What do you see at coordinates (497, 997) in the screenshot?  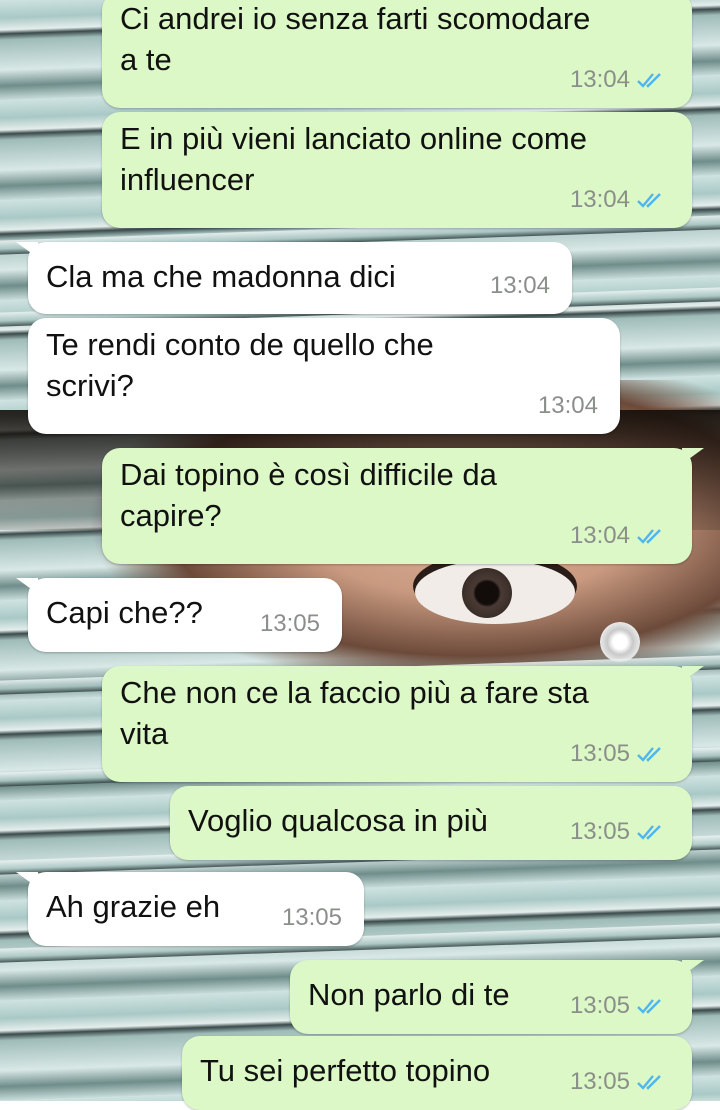 I see `message-bubble-outgoing: Non parlo di te 13:05` at bounding box center [497, 997].